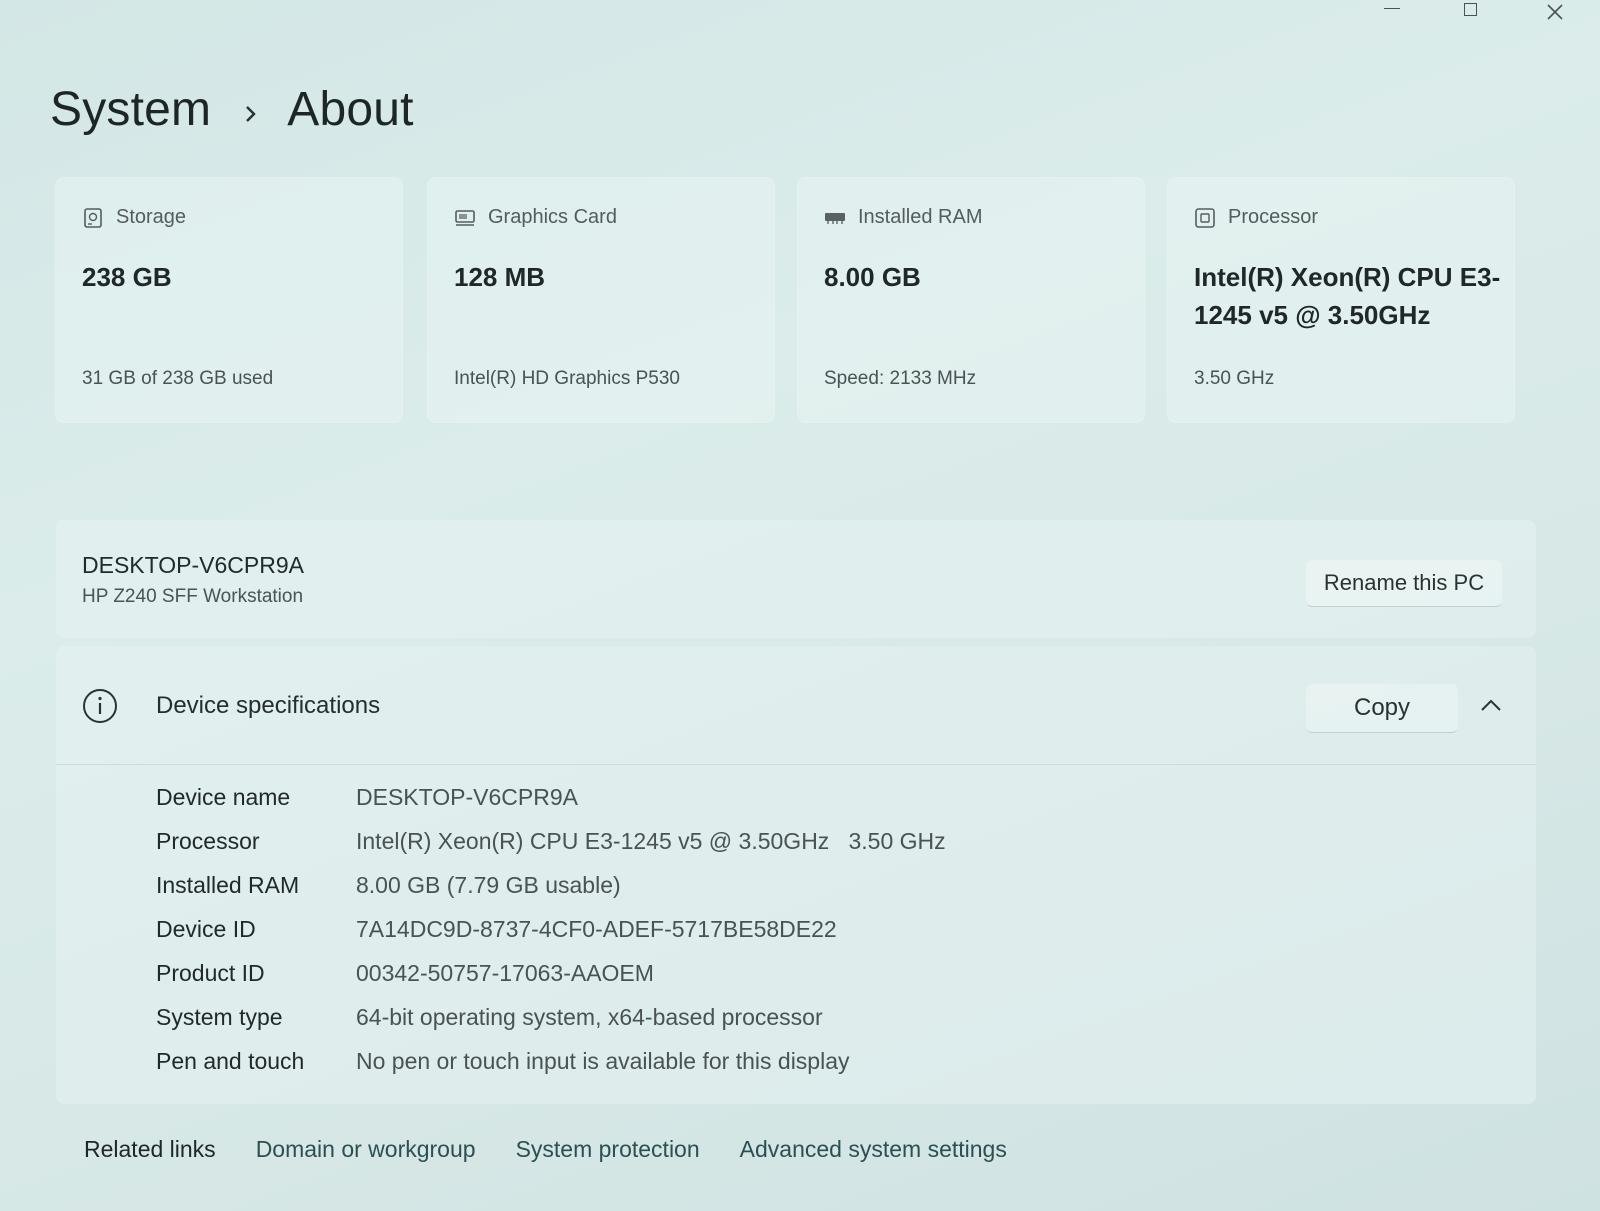  I want to click on card-installed-ram: Installed RAM 8.00 GB Speed: 2133 MHz, so click(971, 300).